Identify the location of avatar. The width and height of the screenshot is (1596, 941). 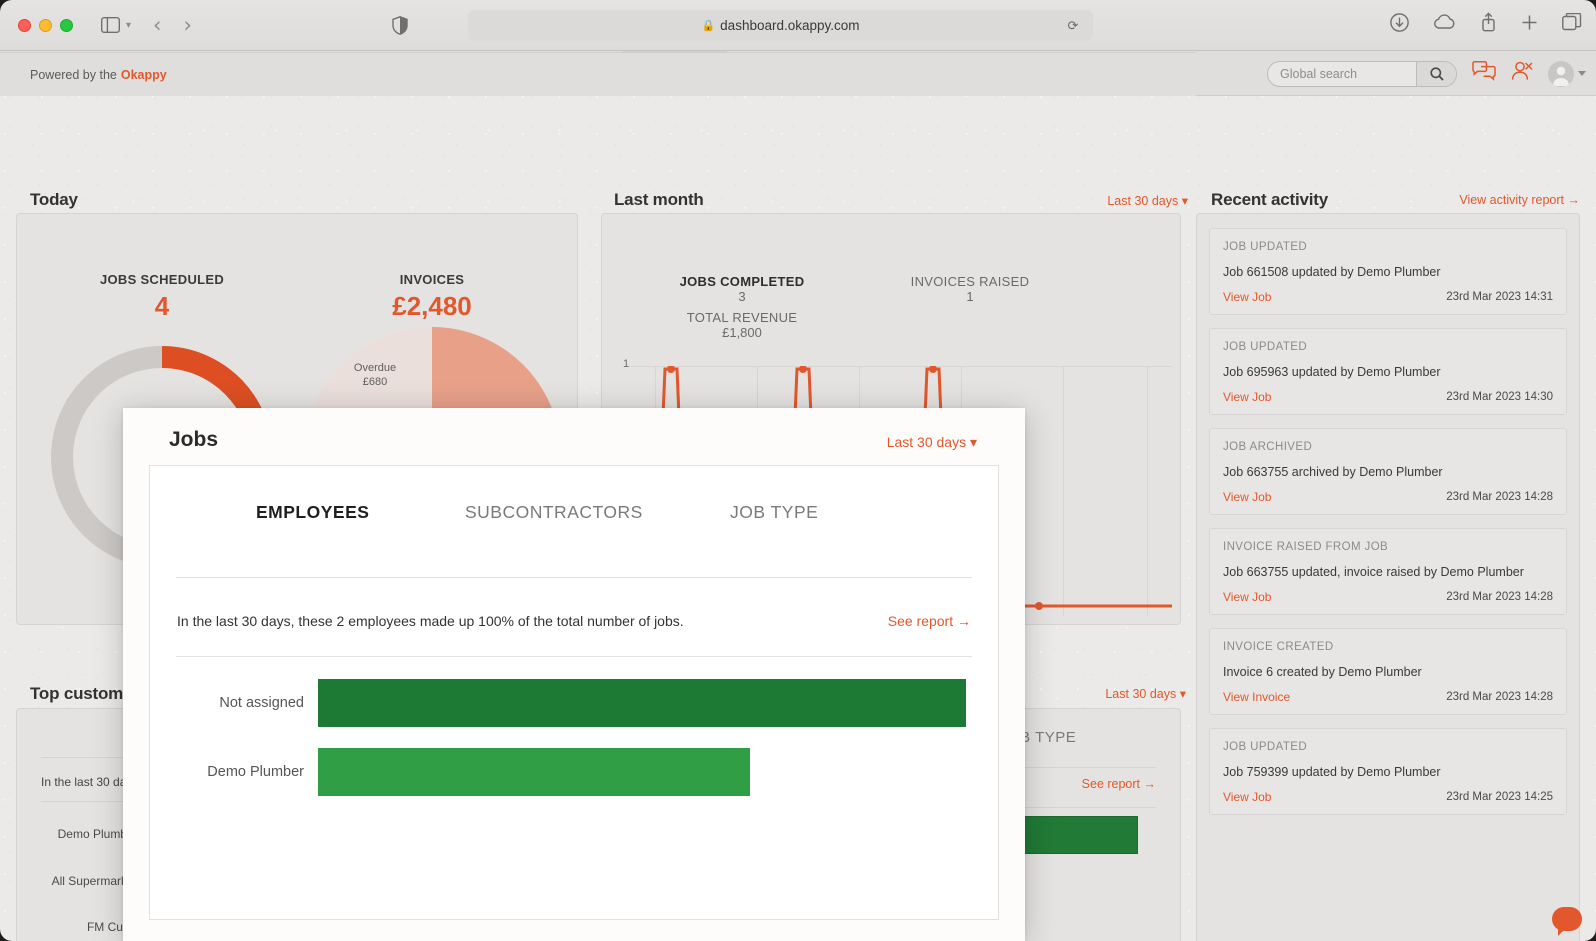
(1561, 73).